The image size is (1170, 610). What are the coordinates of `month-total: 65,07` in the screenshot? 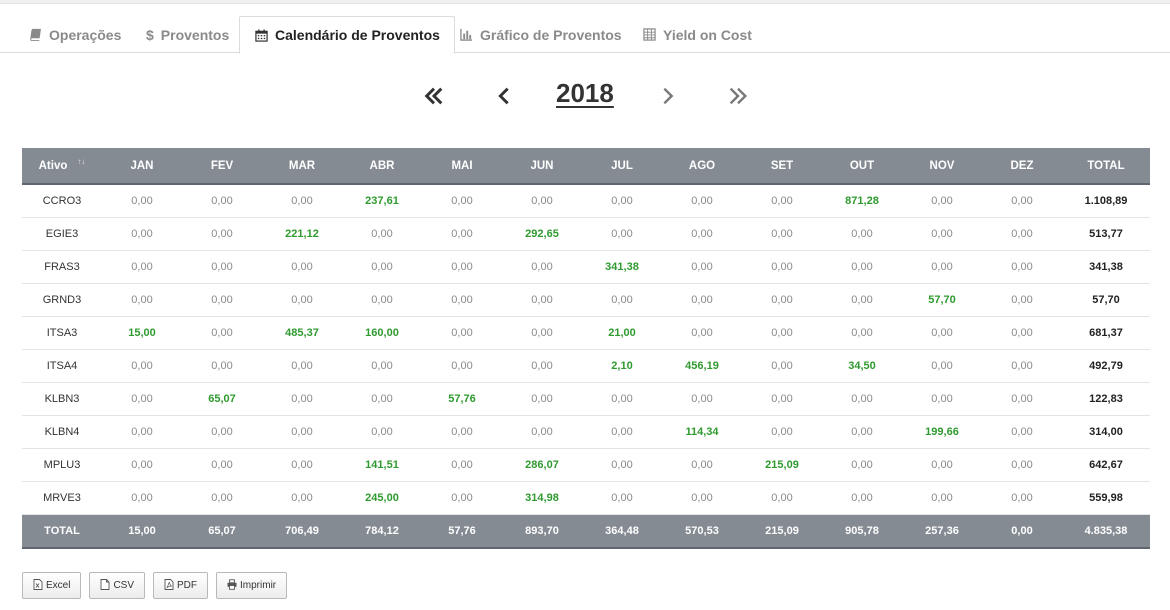 It's located at (222, 531).